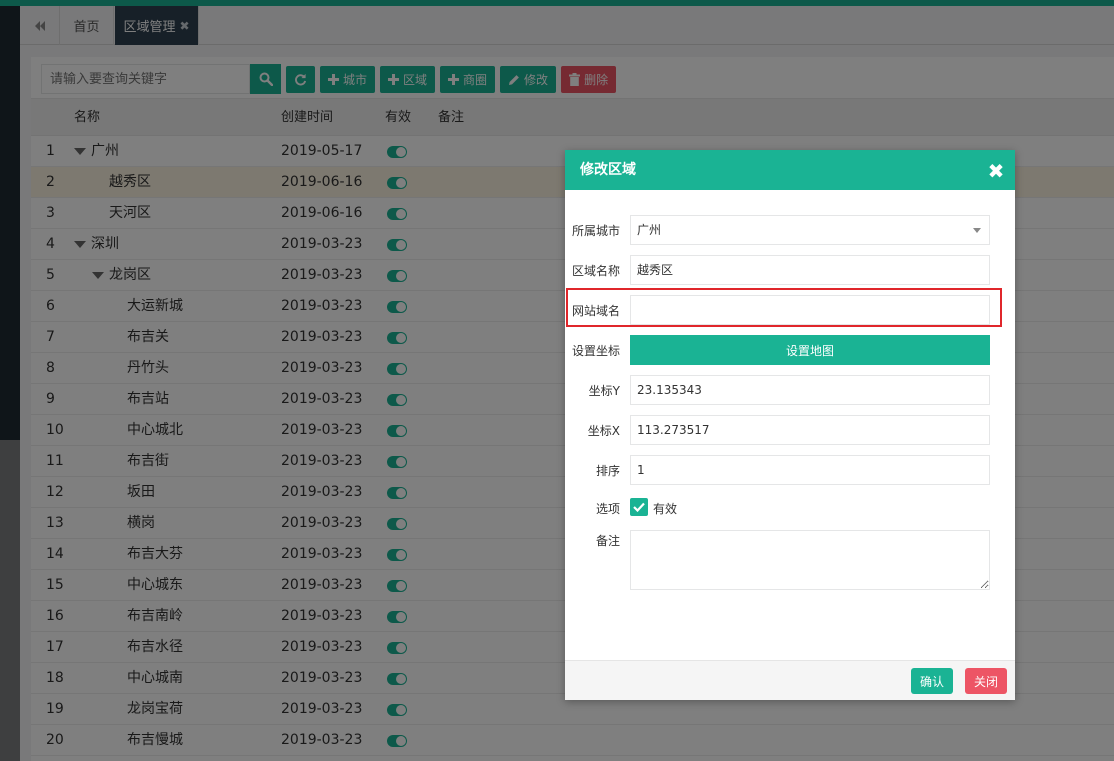 The height and width of the screenshot is (761, 1114). Describe the element at coordinates (595, 311) in the screenshot. I see `domain-label: 网站域名` at that location.